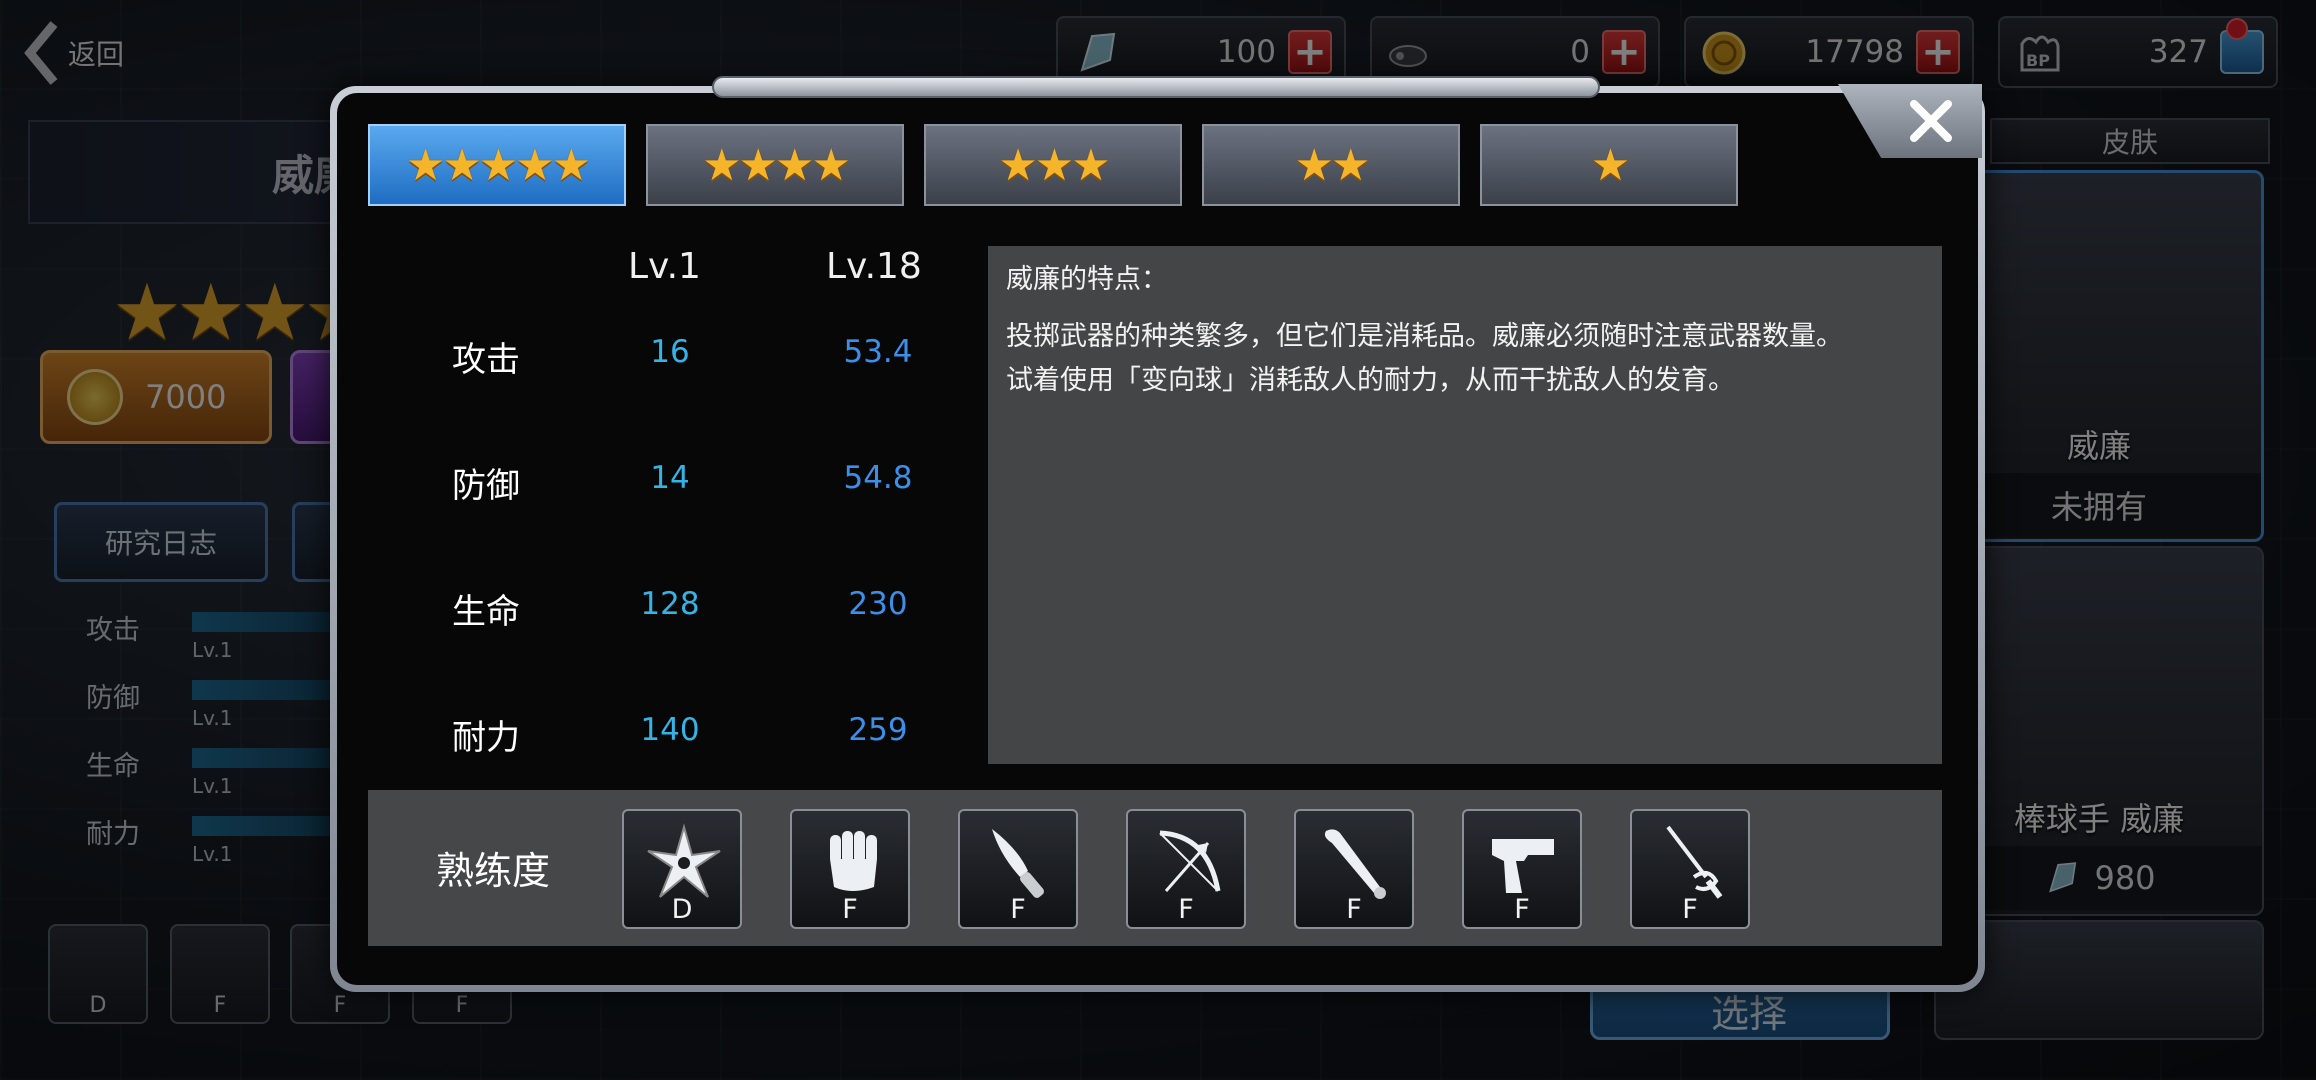 The width and height of the screenshot is (2316, 1080). What do you see at coordinates (670, 604) in the screenshot?
I see `stat-hp-lv1: 128` at bounding box center [670, 604].